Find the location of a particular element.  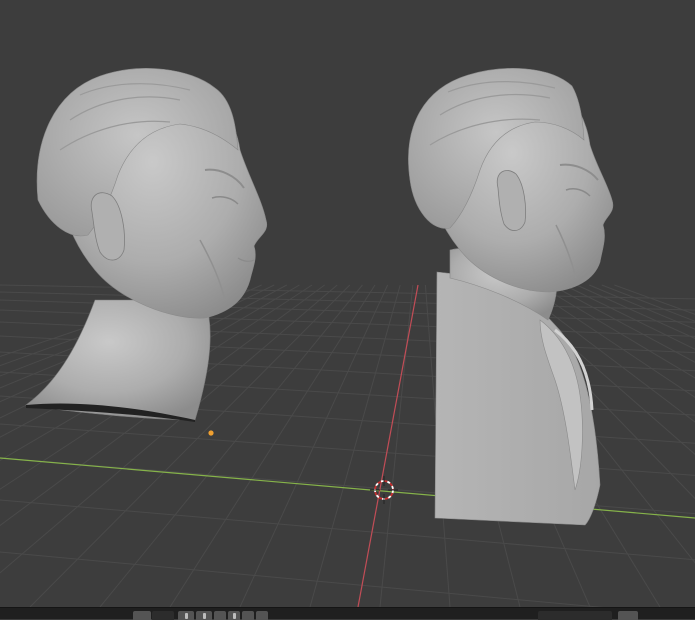

mouse-right-icon is located at coordinates (234, 616).